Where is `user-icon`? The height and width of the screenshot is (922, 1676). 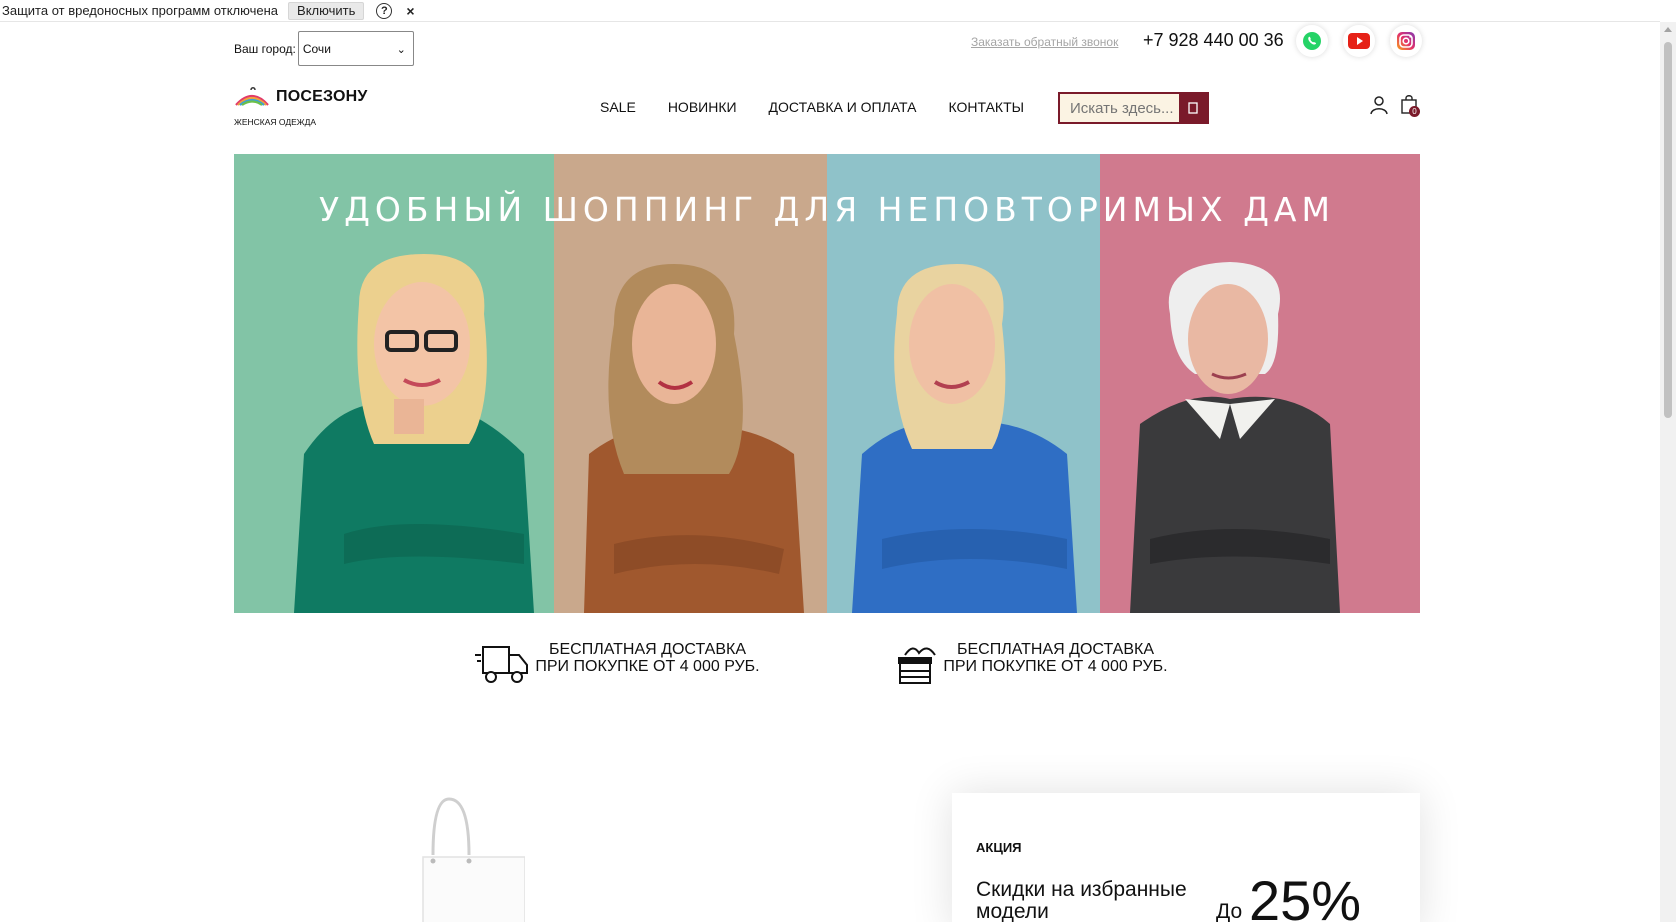
user-icon is located at coordinates (1379, 107).